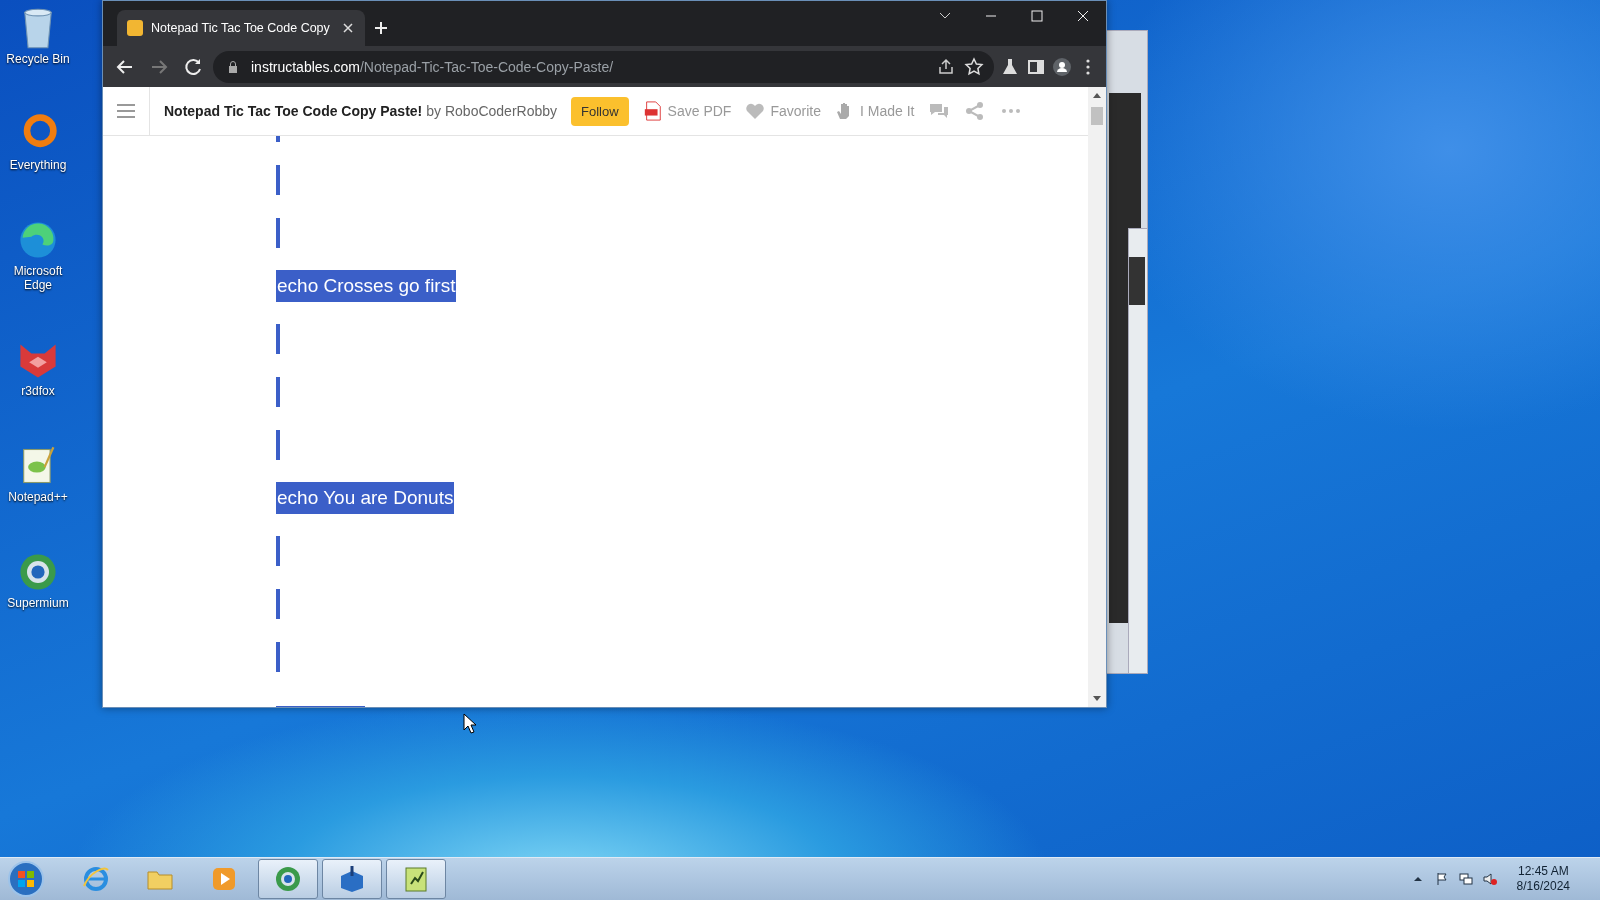 The image size is (1600, 900). Describe the element at coordinates (38, 278) in the screenshot. I see `desktop-icon-label: Microsoft Edge` at that location.